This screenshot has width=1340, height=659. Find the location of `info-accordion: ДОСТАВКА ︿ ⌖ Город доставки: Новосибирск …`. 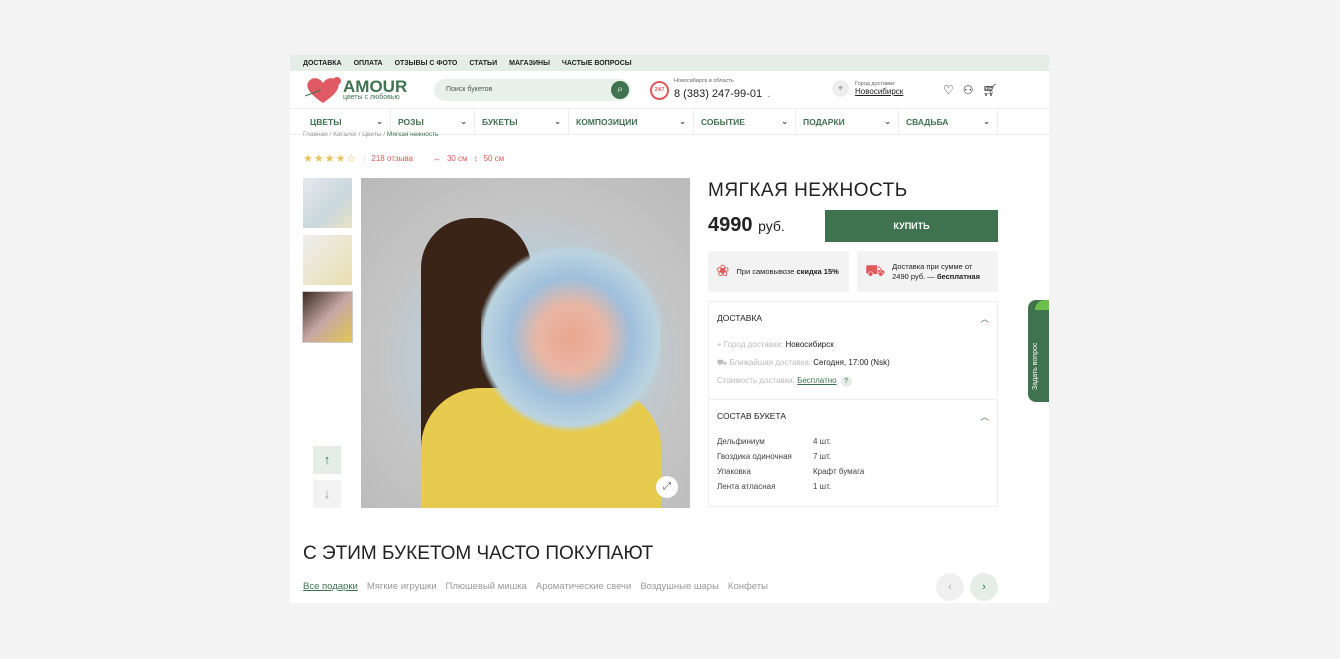

info-accordion: ДОСТАВКА ︿ ⌖ Город доставки: Новосибирск … is located at coordinates (853, 404).